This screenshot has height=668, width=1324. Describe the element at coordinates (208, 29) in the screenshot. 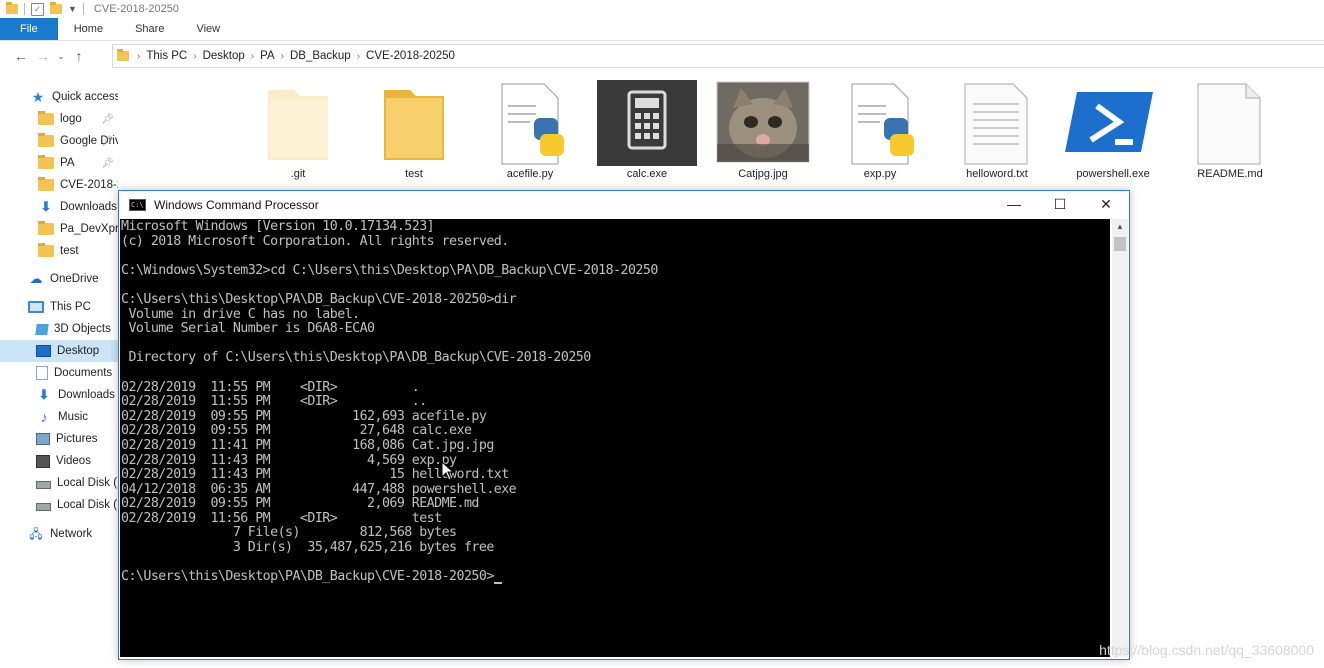

I see `tab-view: View` at that location.